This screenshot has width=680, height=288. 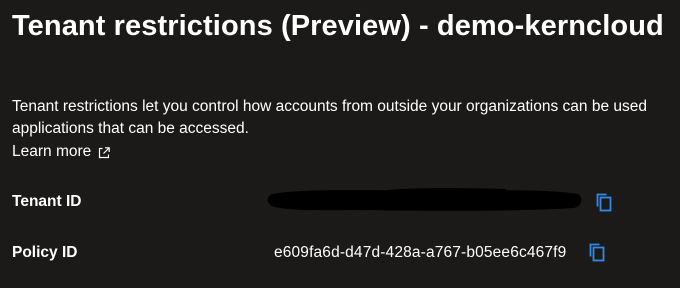 What do you see at coordinates (424, 199) in the screenshot?
I see `tenant-id-value-redacted` at bounding box center [424, 199].